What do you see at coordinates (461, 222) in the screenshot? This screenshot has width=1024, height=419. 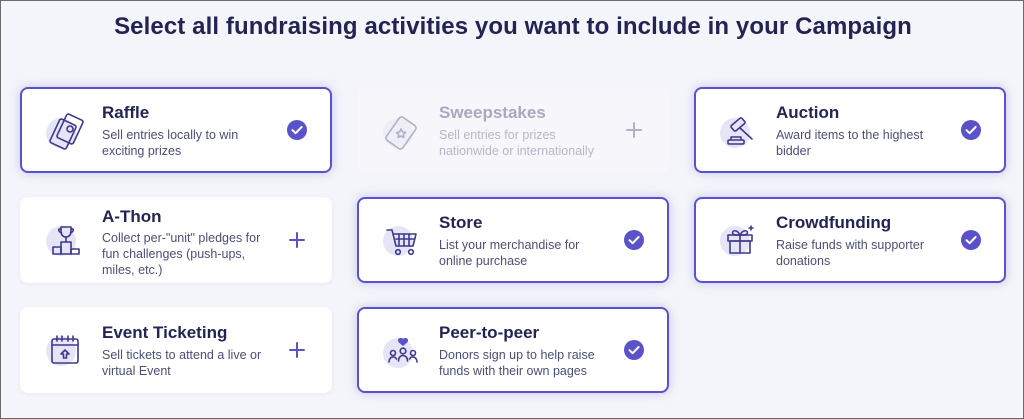 I see `activity-title: Store` at bounding box center [461, 222].